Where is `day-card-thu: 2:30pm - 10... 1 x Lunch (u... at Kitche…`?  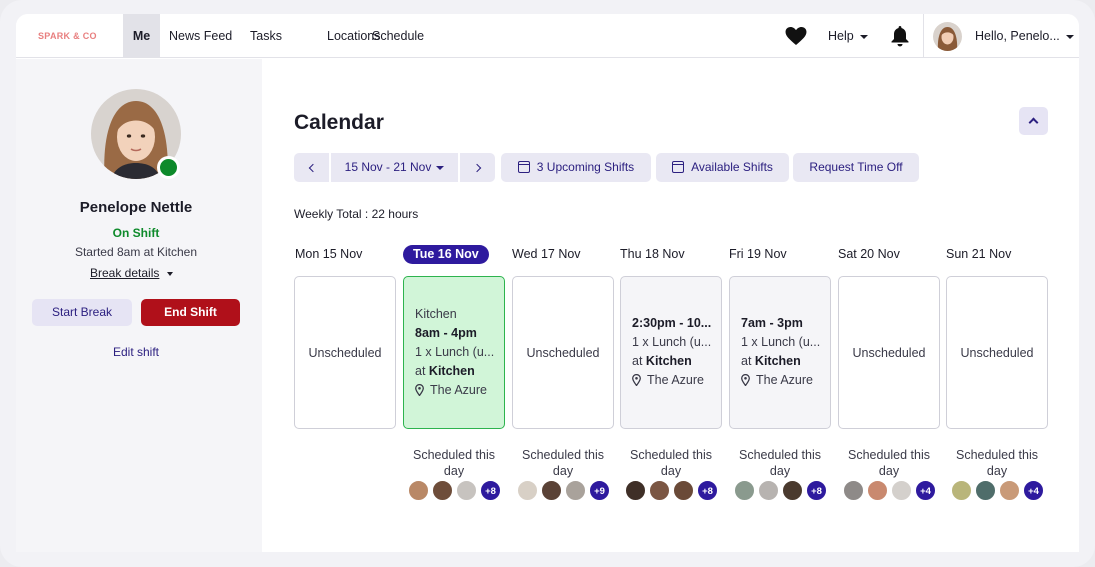 day-card-thu: 2:30pm - 10... 1 x Lunch (u... at Kitche… is located at coordinates (671, 352).